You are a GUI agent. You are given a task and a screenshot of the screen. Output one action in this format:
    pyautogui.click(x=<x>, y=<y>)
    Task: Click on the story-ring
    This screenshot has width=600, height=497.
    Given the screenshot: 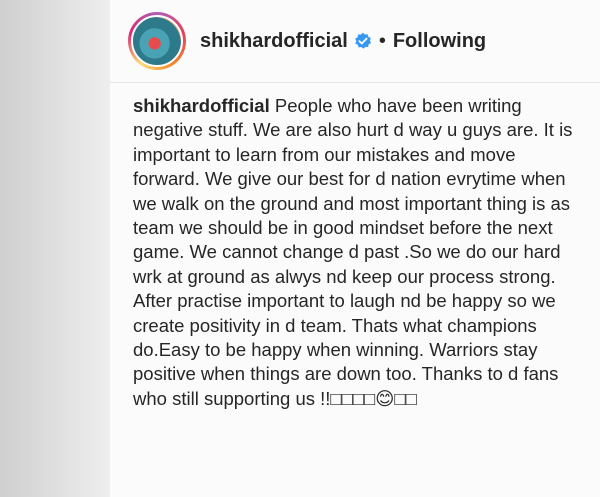 What is the action you would take?
    pyautogui.click(x=157, y=41)
    